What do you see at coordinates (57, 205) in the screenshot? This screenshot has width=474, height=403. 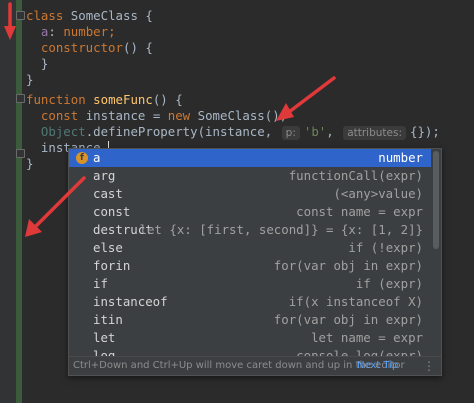 I see `arrow-bottom-left-icon` at bounding box center [57, 205].